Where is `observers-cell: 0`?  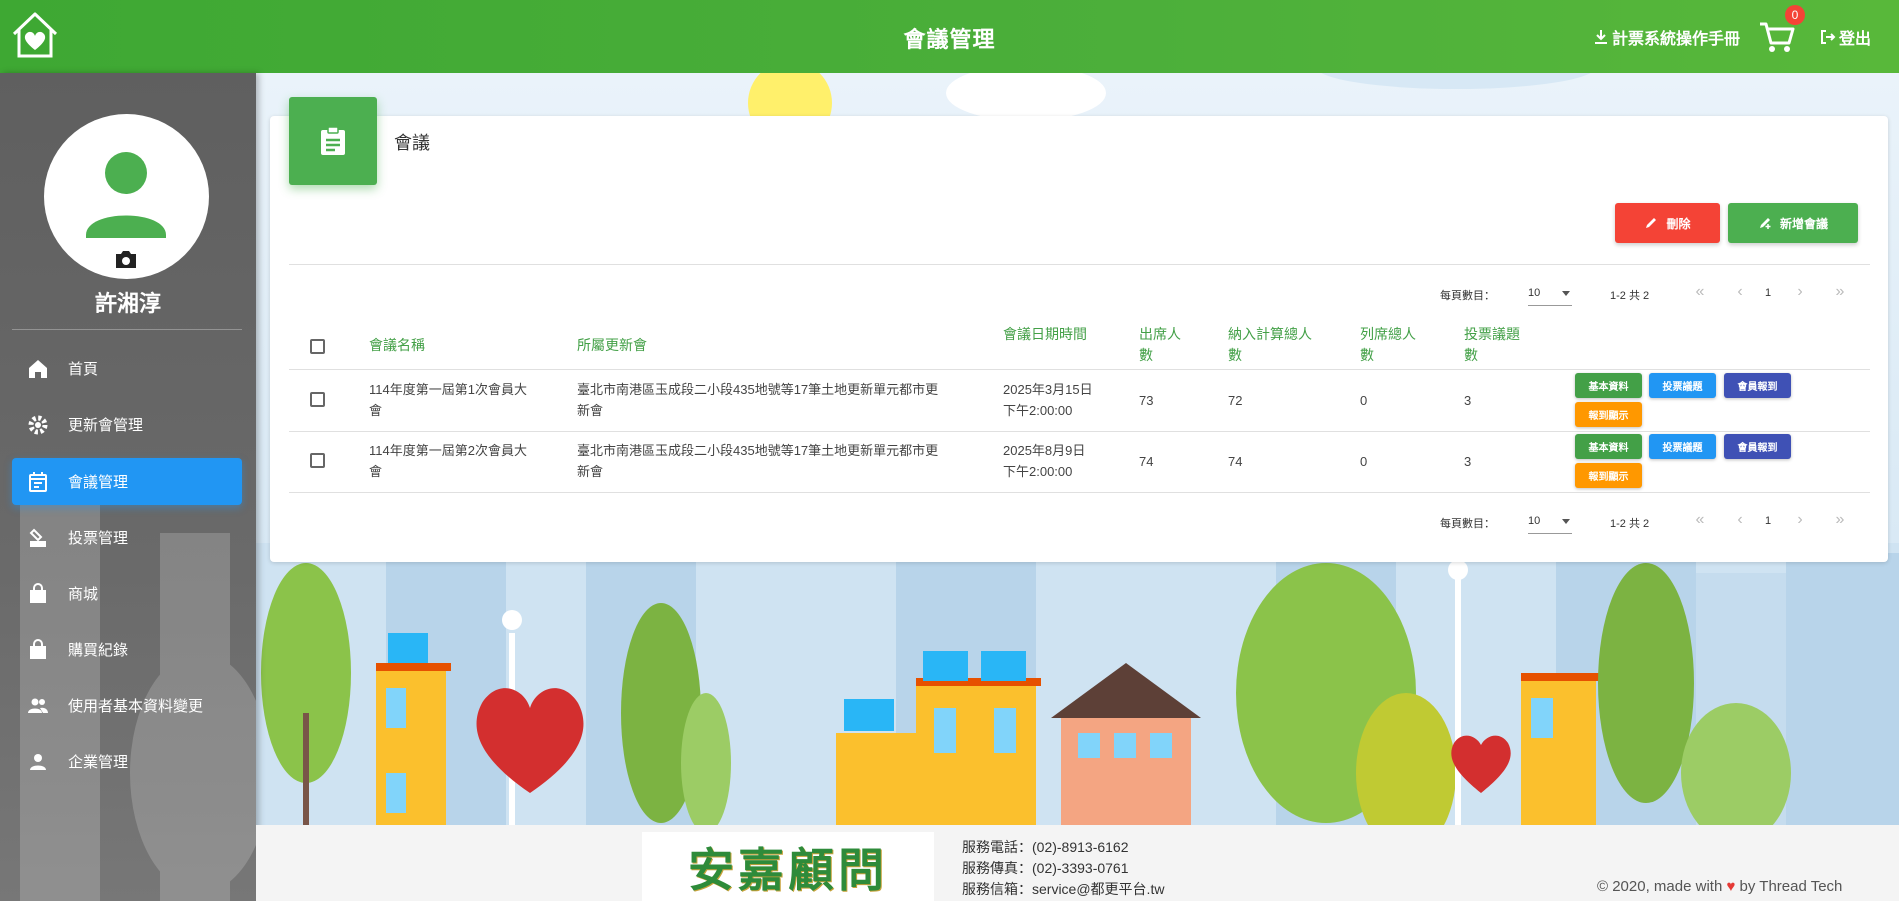
observers-cell: 0 is located at coordinates (1364, 461).